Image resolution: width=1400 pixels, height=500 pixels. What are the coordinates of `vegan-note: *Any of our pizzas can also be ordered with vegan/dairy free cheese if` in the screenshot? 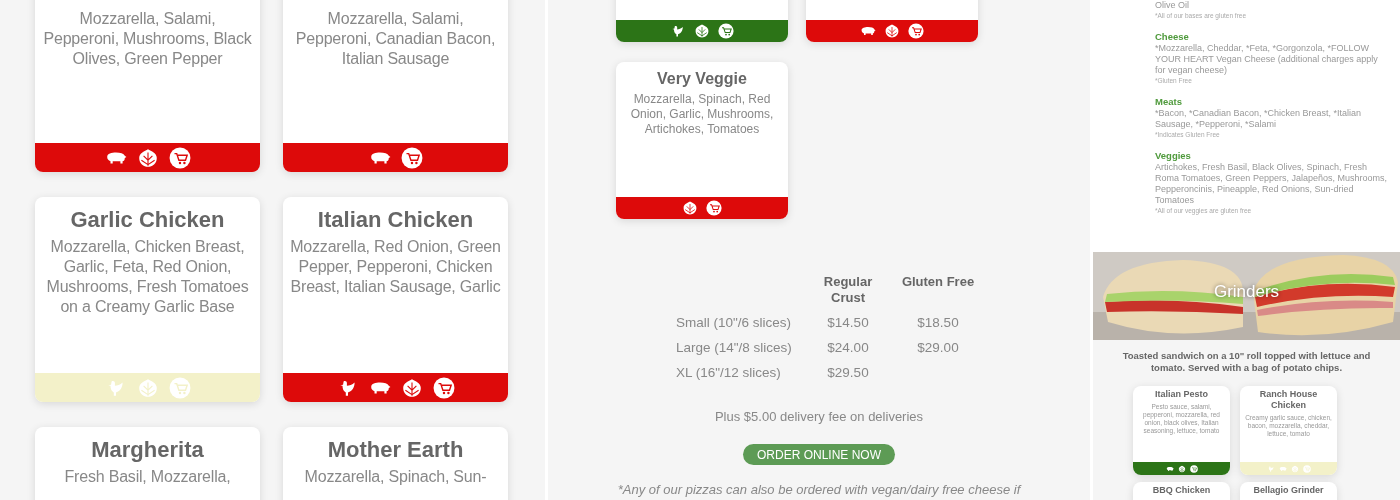 It's located at (819, 489).